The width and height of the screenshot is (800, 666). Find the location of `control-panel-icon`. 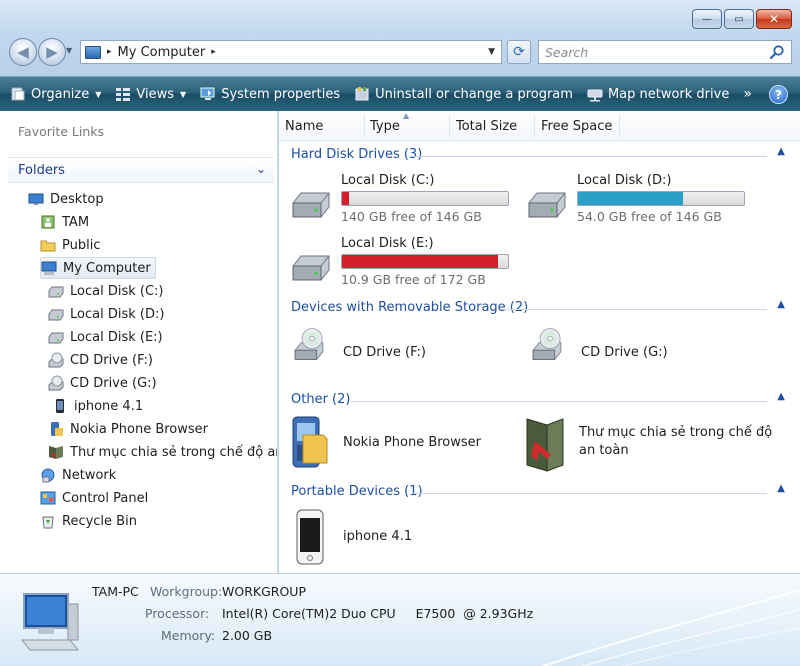

control-panel-icon is located at coordinates (48, 498).